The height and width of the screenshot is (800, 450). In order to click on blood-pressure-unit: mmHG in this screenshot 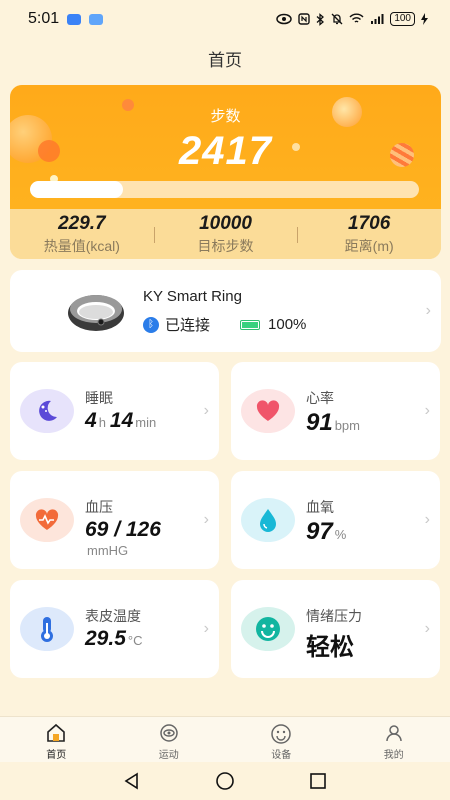, I will do `click(108, 550)`.